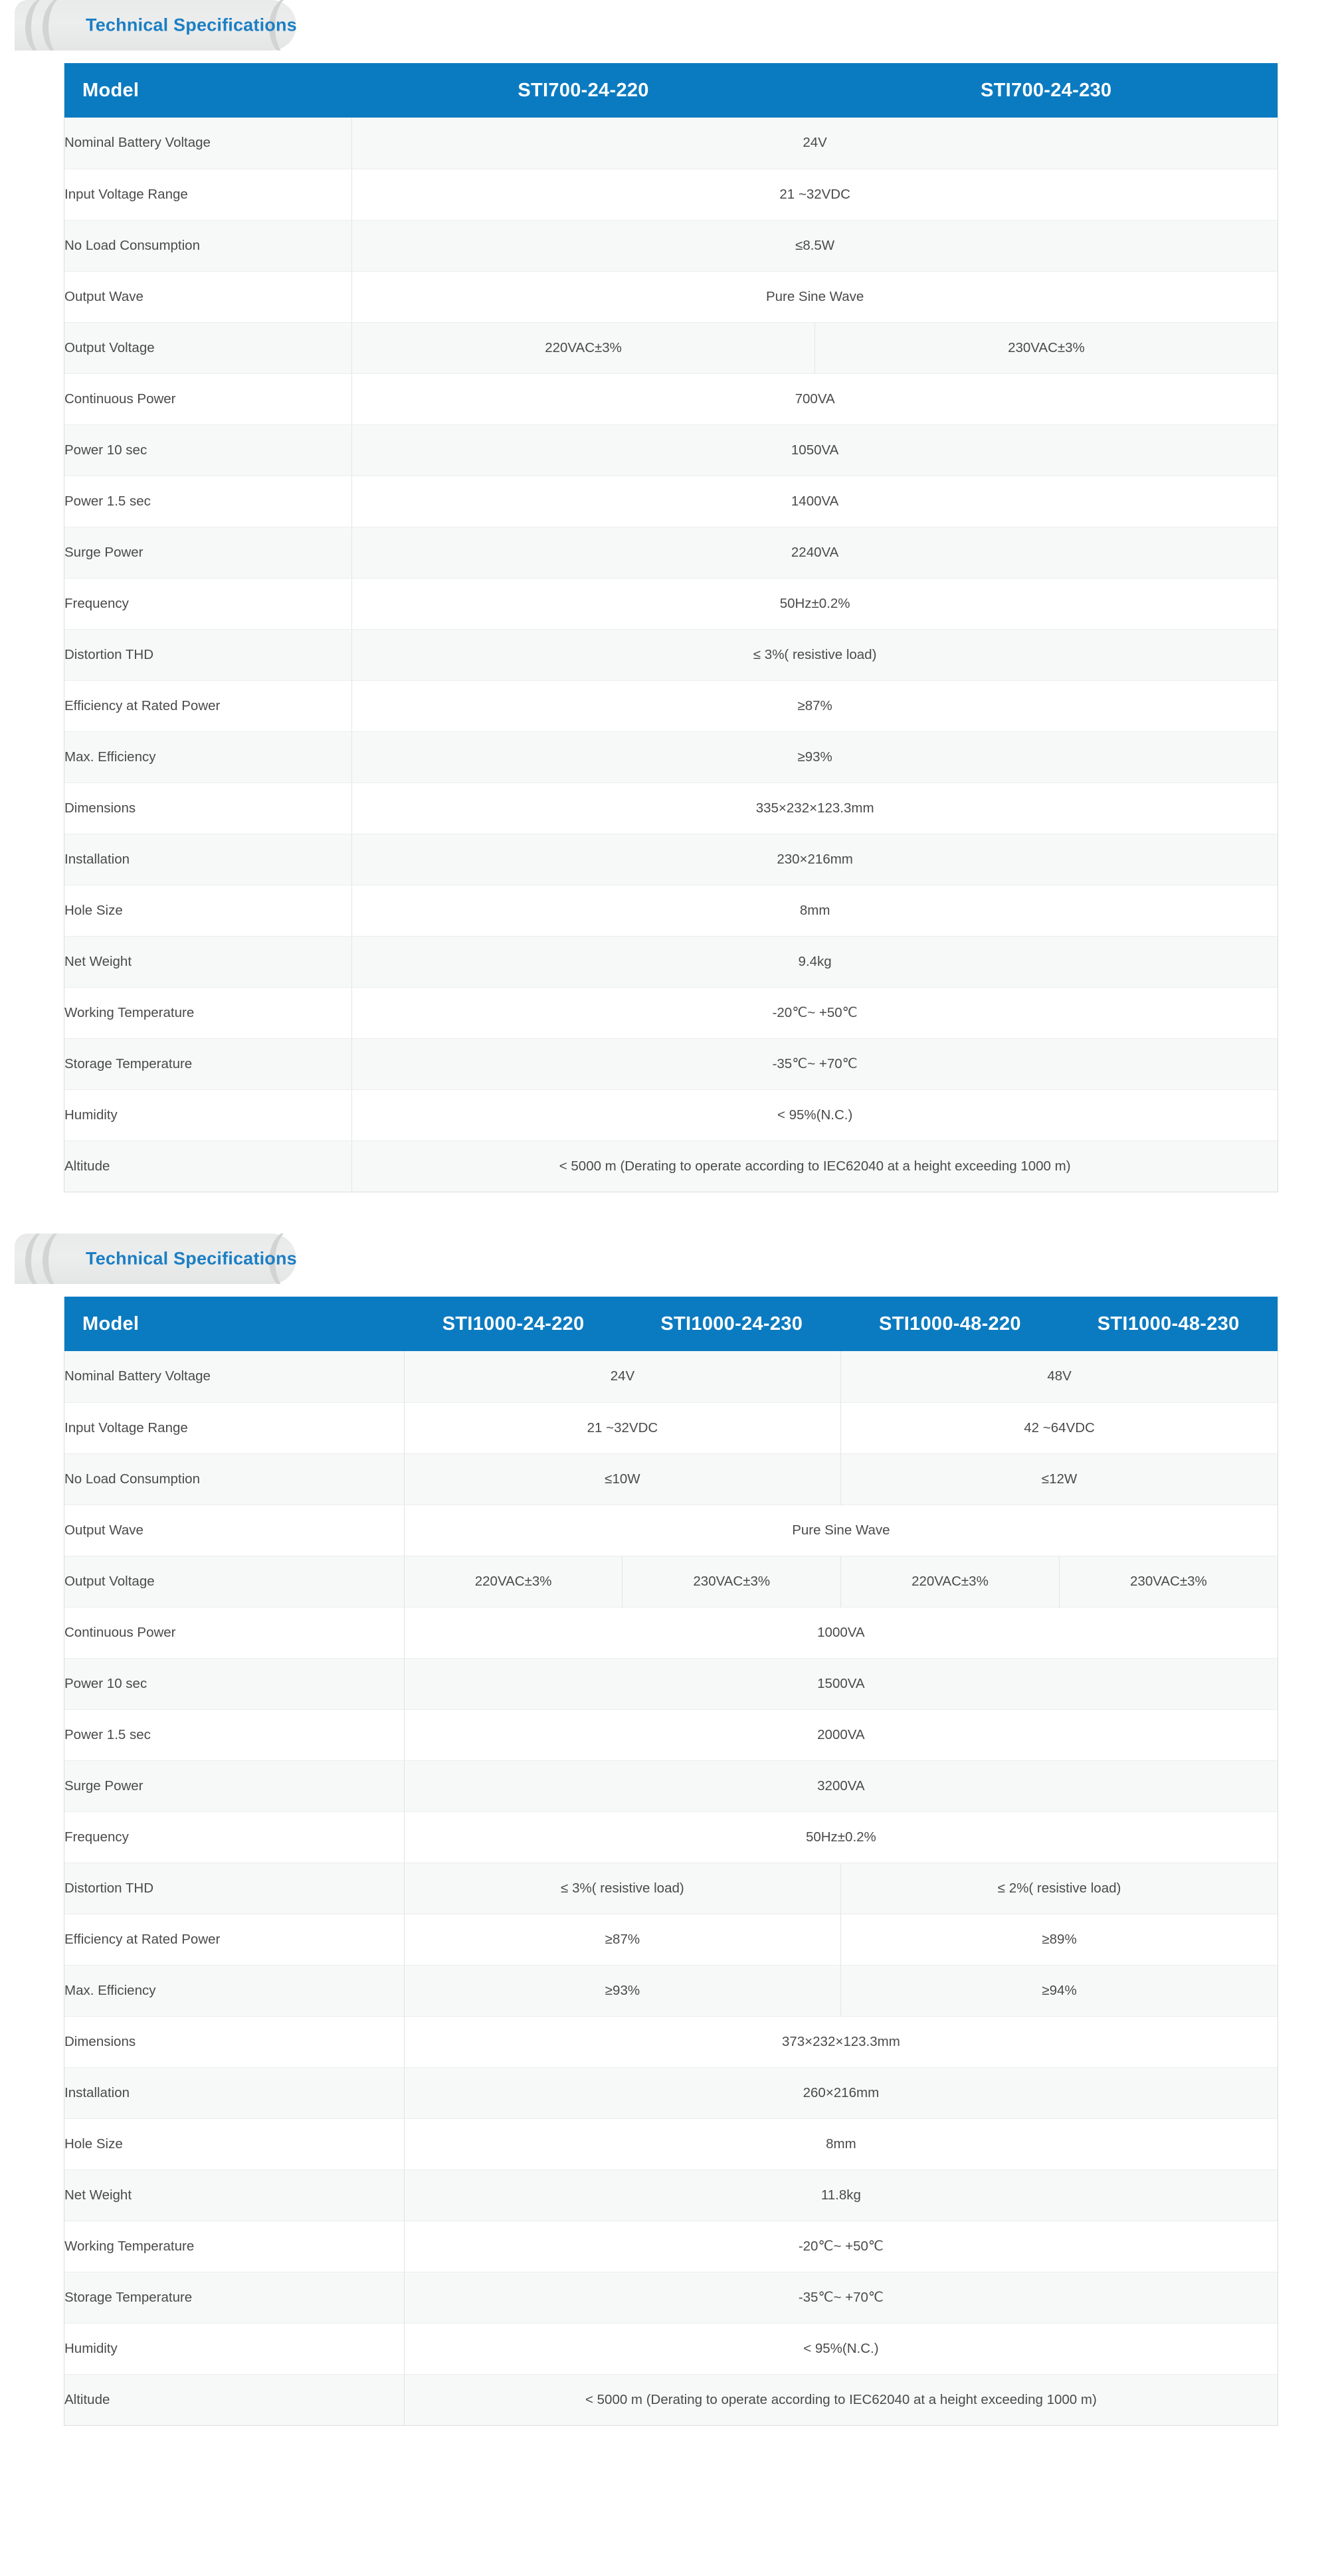 Image resolution: width=1342 pixels, height=2576 pixels. I want to click on model-name-header: STI1000-24-230, so click(731, 1324).